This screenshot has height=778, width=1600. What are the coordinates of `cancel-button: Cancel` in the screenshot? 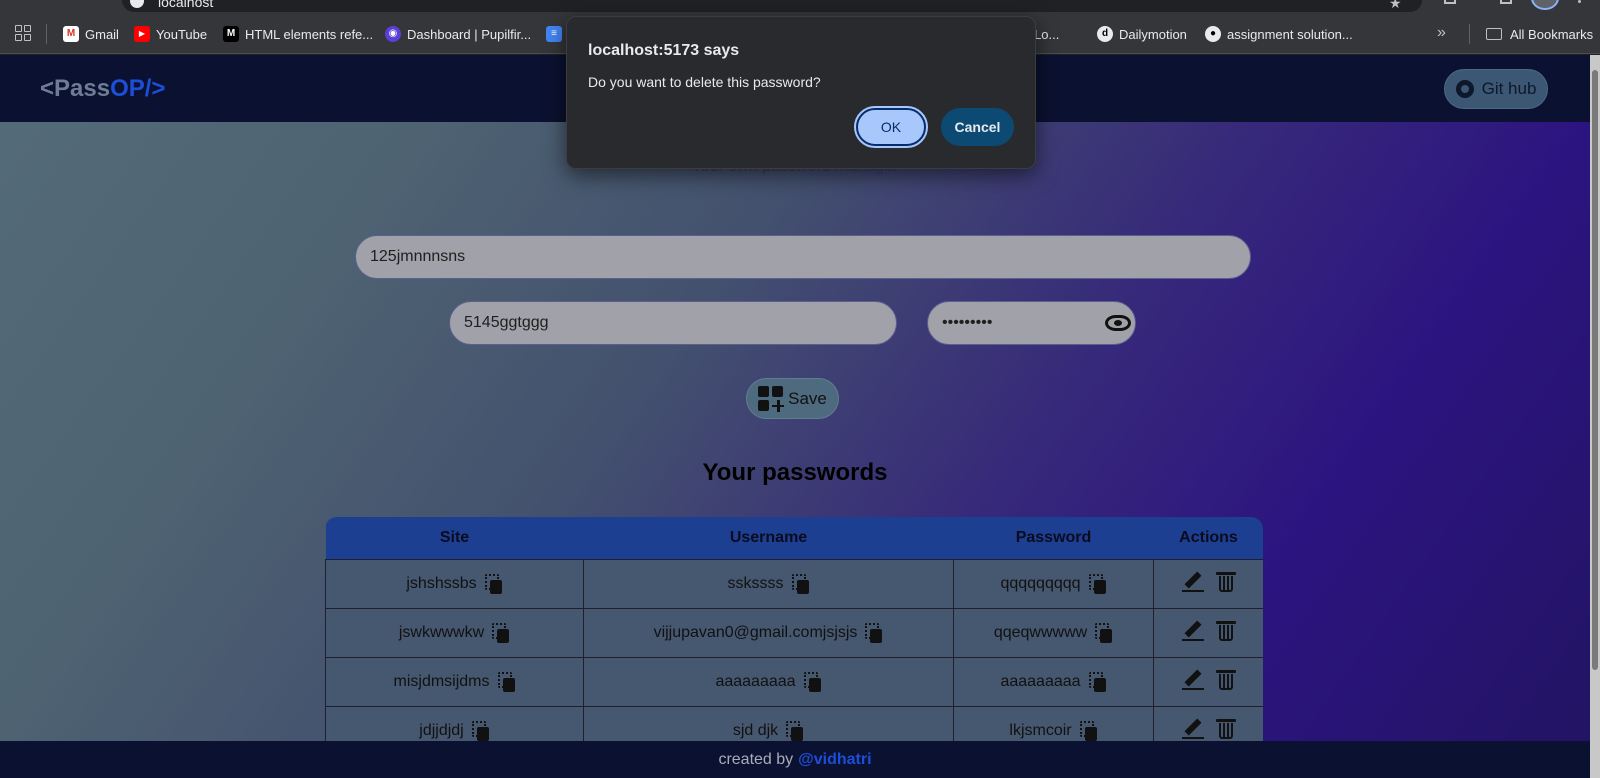 It's located at (977, 127).